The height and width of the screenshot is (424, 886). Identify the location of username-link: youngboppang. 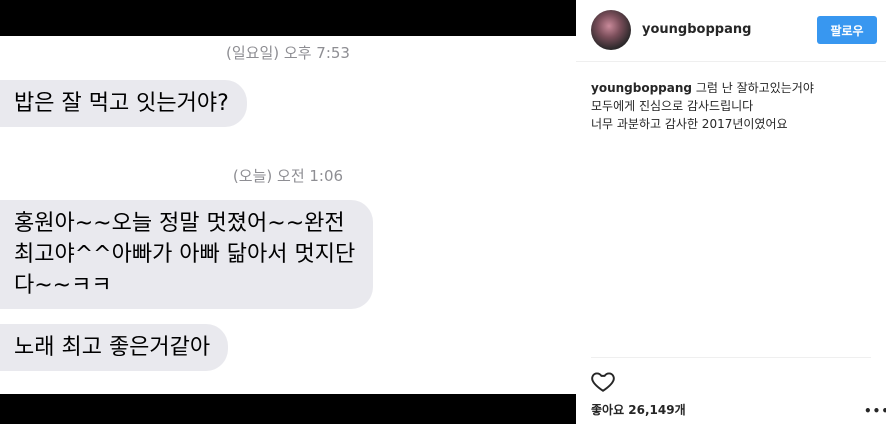
(696, 29).